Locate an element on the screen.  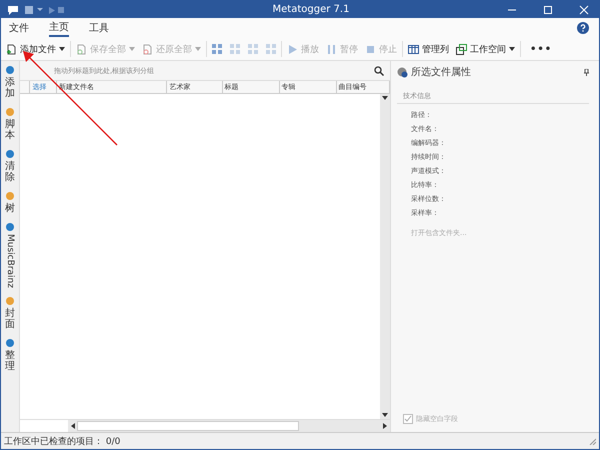
pause-icon is located at coordinates (331, 49).